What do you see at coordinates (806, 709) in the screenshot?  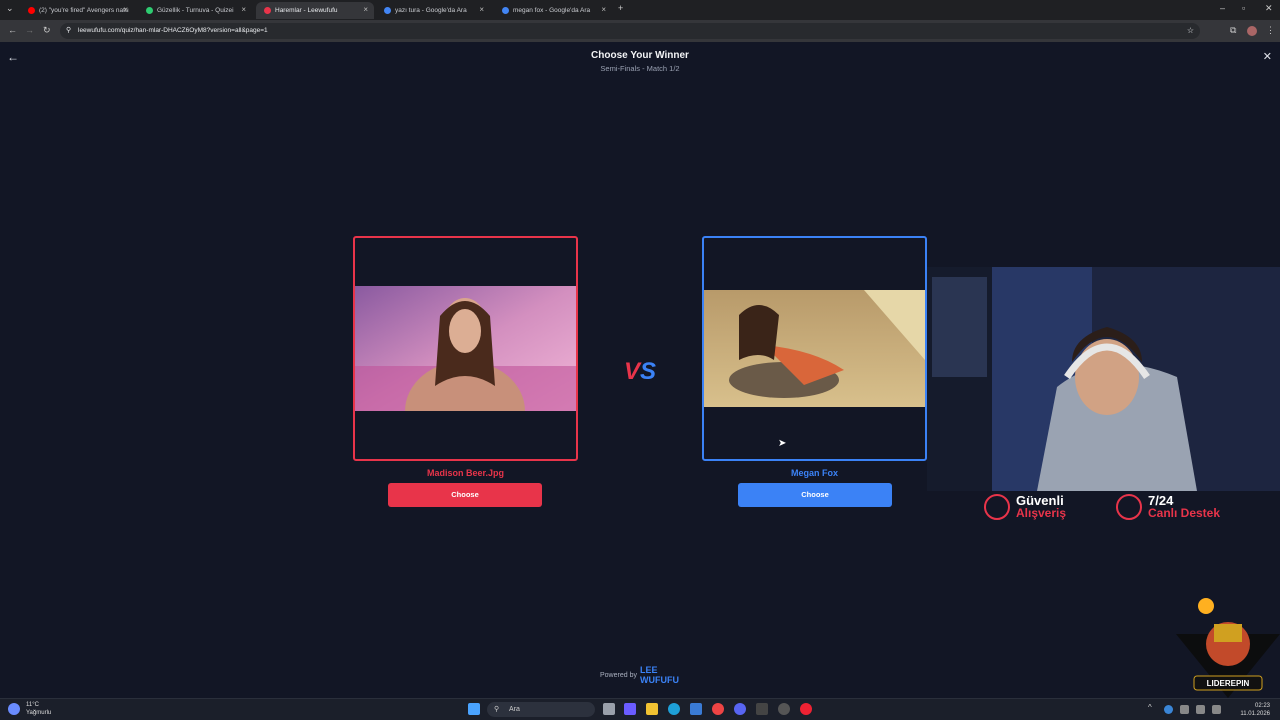 I see `obs-record-icon` at bounding box center [806, 709].